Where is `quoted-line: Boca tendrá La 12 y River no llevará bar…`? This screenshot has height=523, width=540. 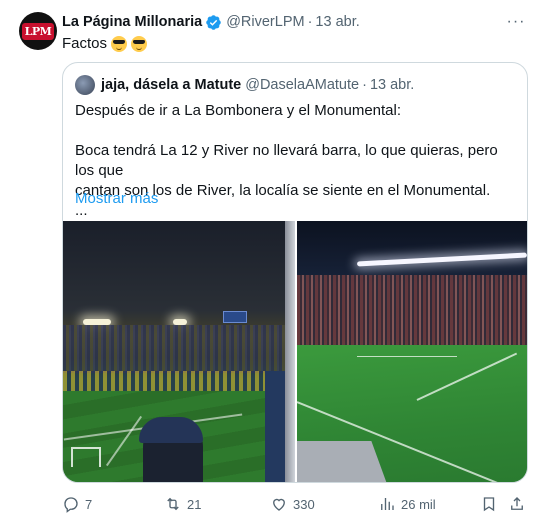
quoted-line: Boca tendrá La 12 y River no llevará bar… is located at coordinates (286, 160).